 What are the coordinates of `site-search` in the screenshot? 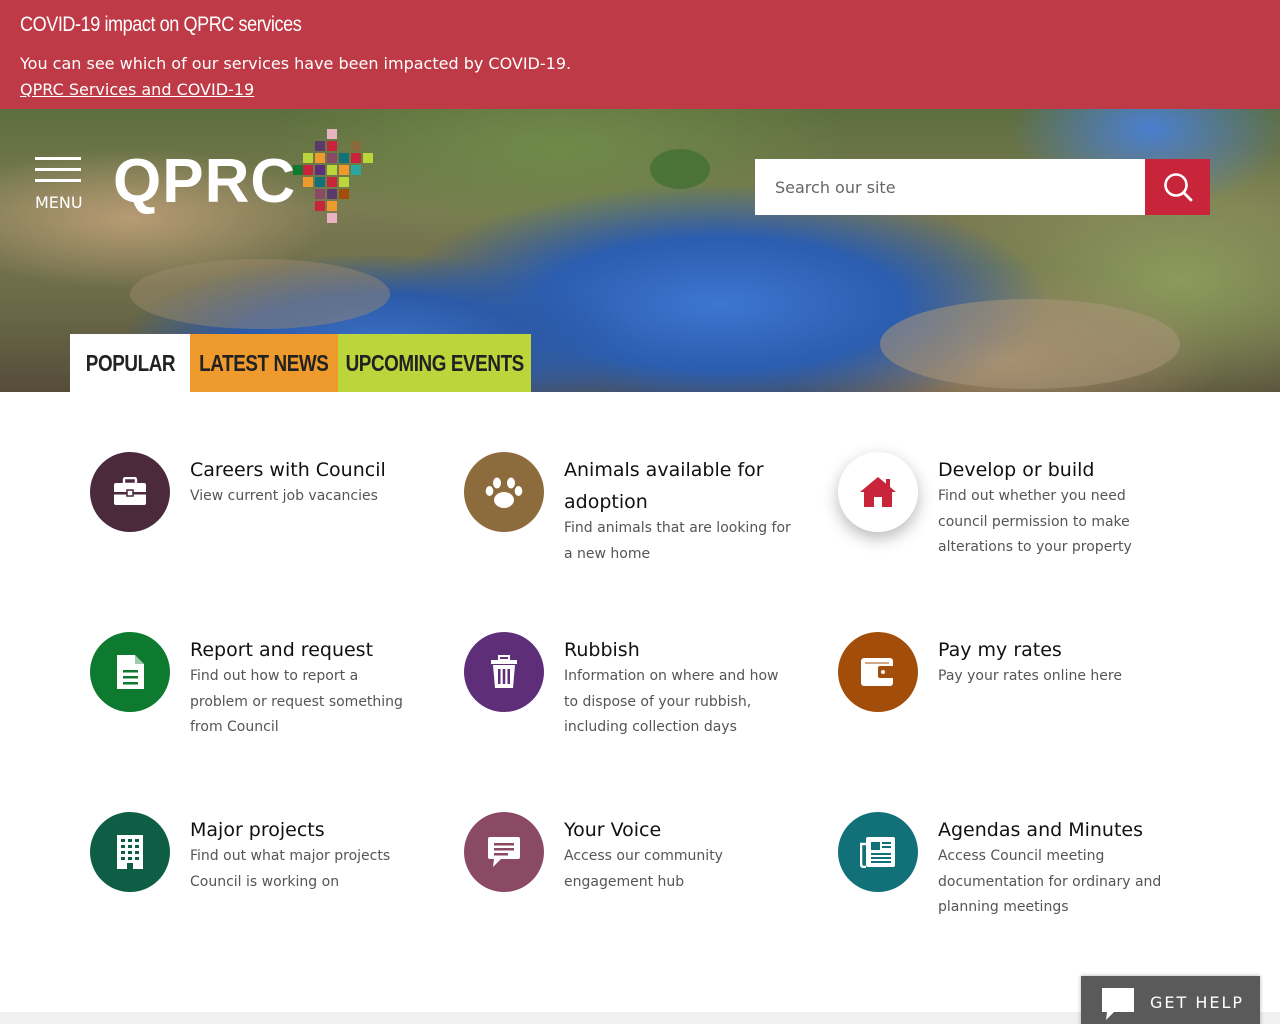 It's located at (982, 187).